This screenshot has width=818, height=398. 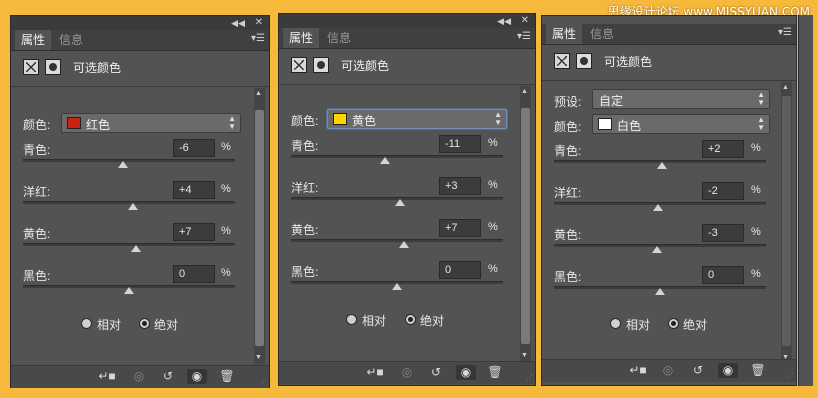 I want to click on color-select: 红色 ▲ ▼, so click(x=151, y=123).